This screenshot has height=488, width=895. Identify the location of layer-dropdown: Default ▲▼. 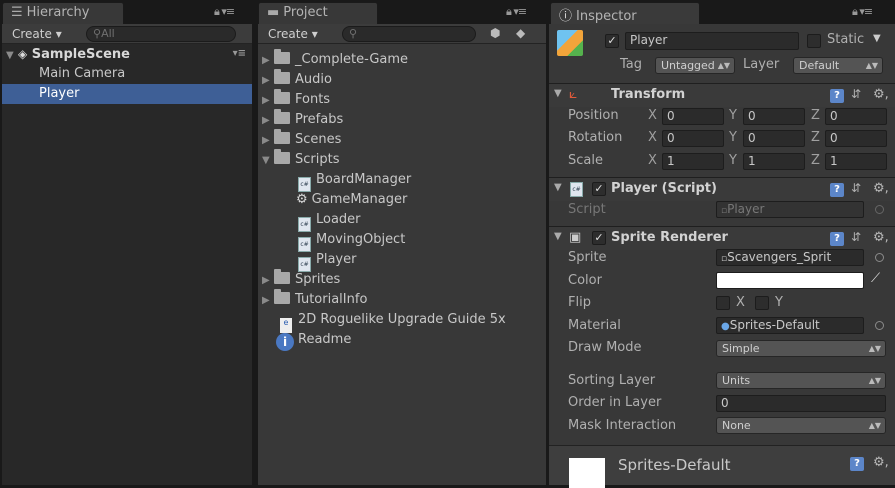
(838, 65).